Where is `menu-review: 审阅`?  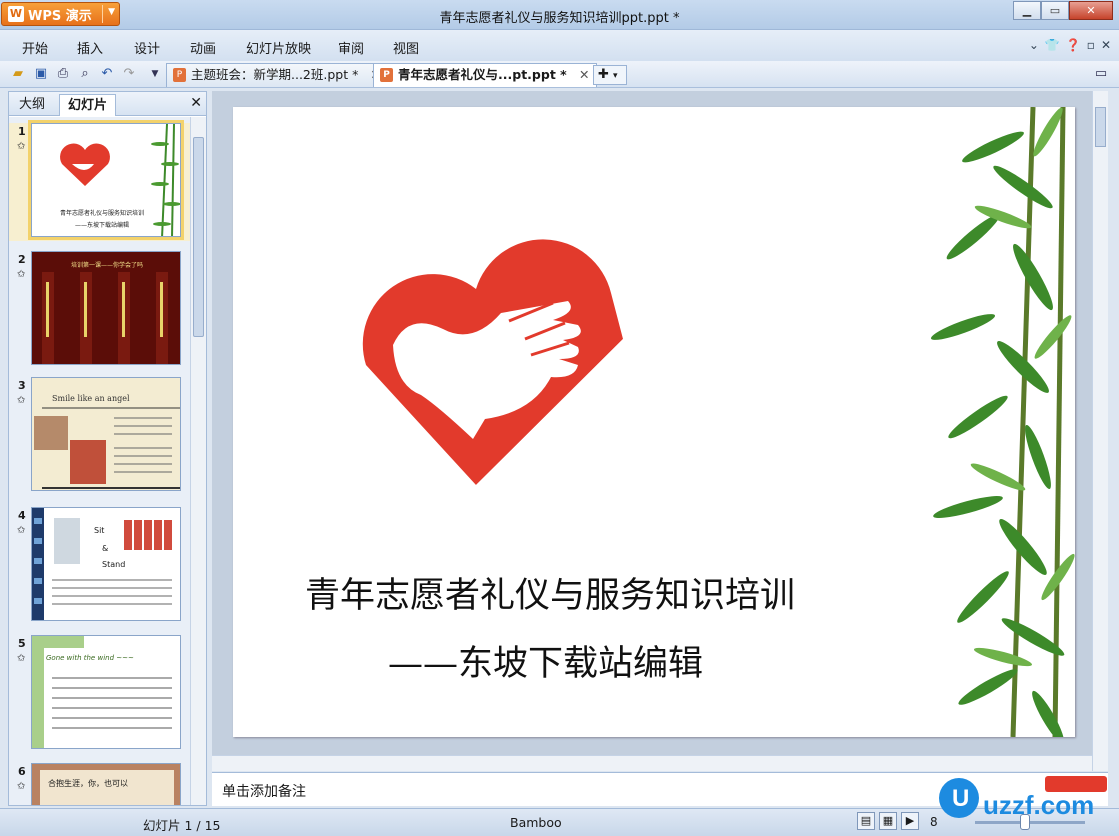
menu-review: 审阅 is located at coordinates (351, 47).